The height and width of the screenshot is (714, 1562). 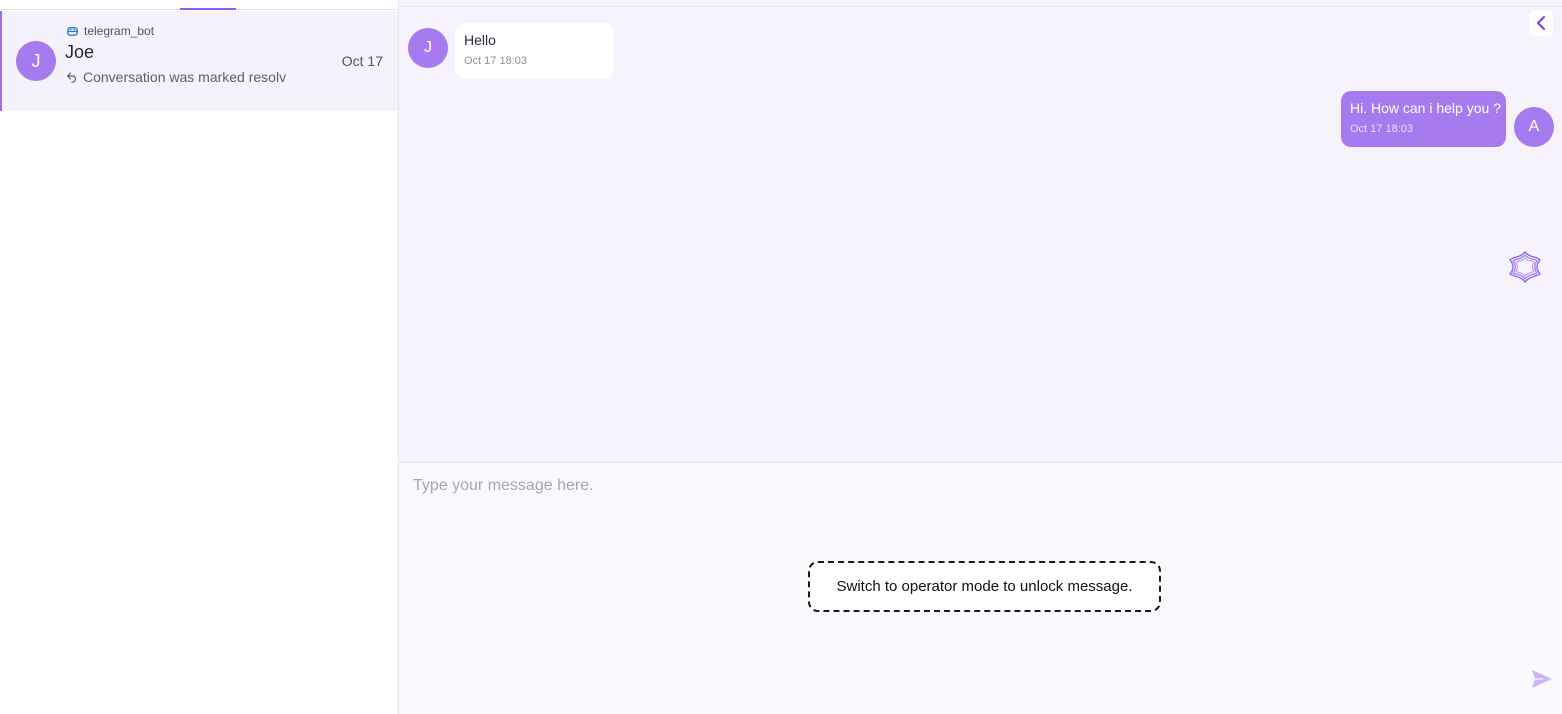 I want to click on message-incoming: J, so click(x=428, y=48).